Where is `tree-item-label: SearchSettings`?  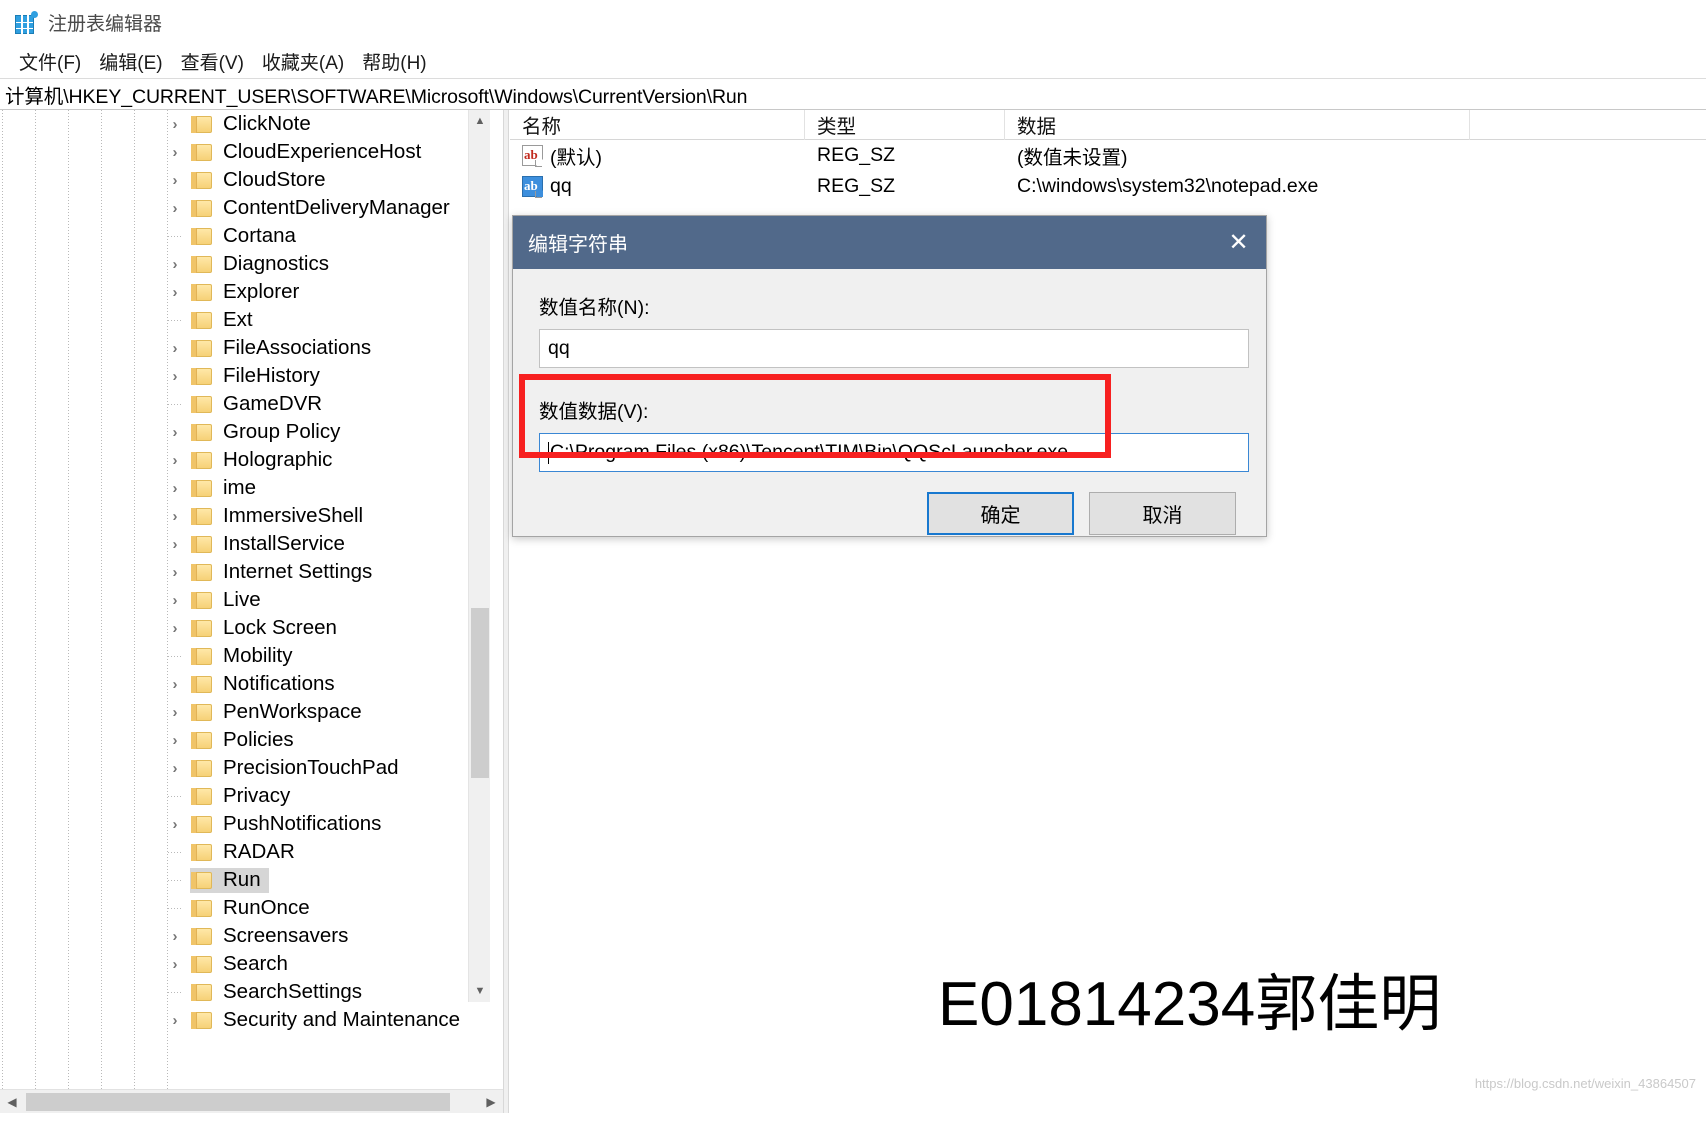
tree-item-label: SearchSettings is located at coordinates (293, 991).